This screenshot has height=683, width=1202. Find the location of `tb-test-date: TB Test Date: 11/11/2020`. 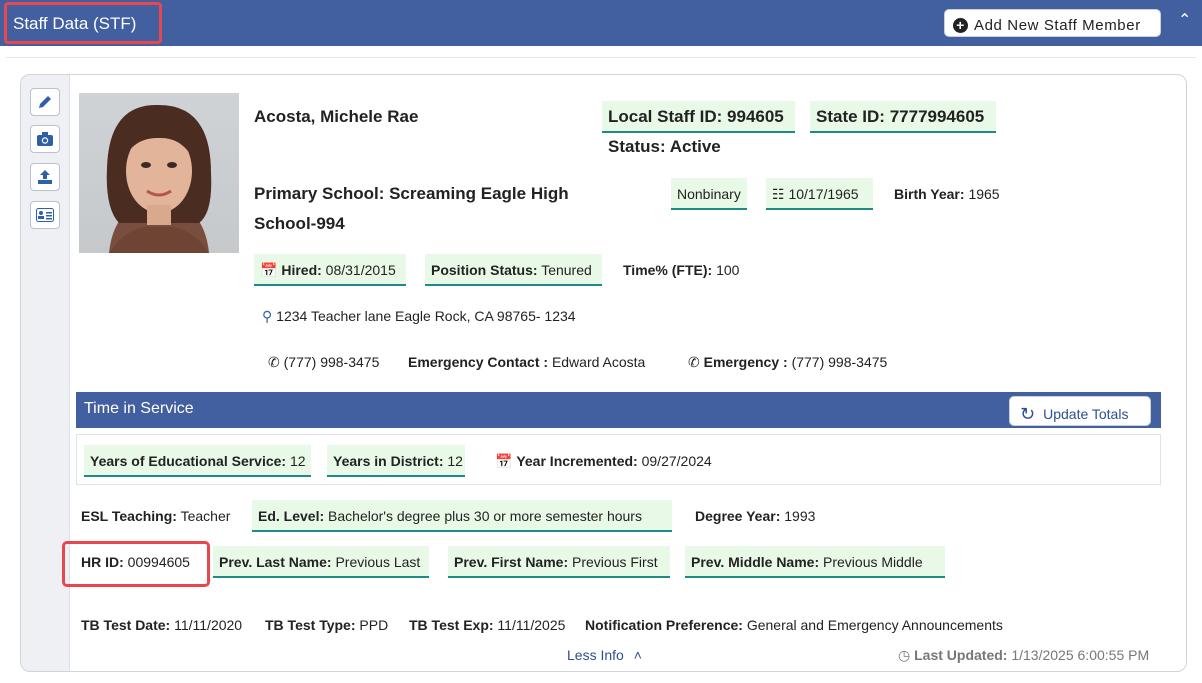

tb-test-date: TB Test Date: 11/11/2020 is located at coordinates (161, 625).